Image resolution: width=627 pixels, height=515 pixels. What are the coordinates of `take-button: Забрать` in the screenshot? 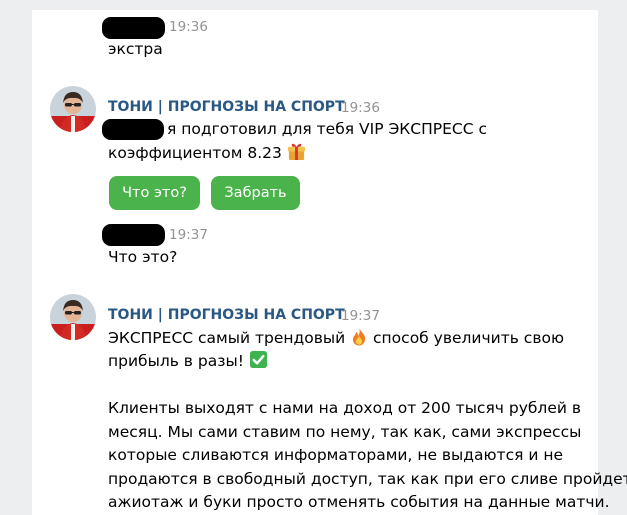 It's located at (255, 193).